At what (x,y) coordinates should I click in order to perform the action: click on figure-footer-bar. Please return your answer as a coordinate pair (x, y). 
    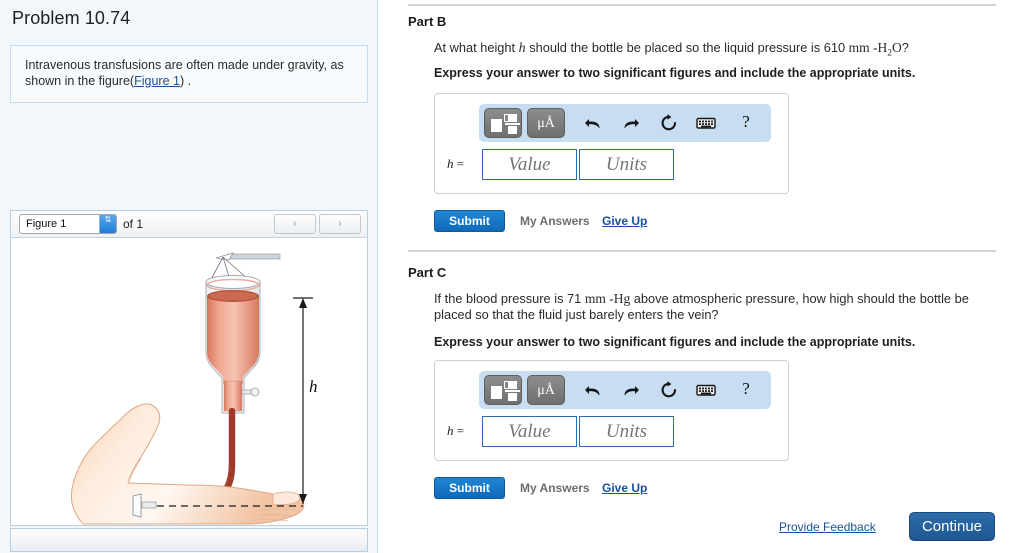
    Looking at the image, I should click on (189, 540).